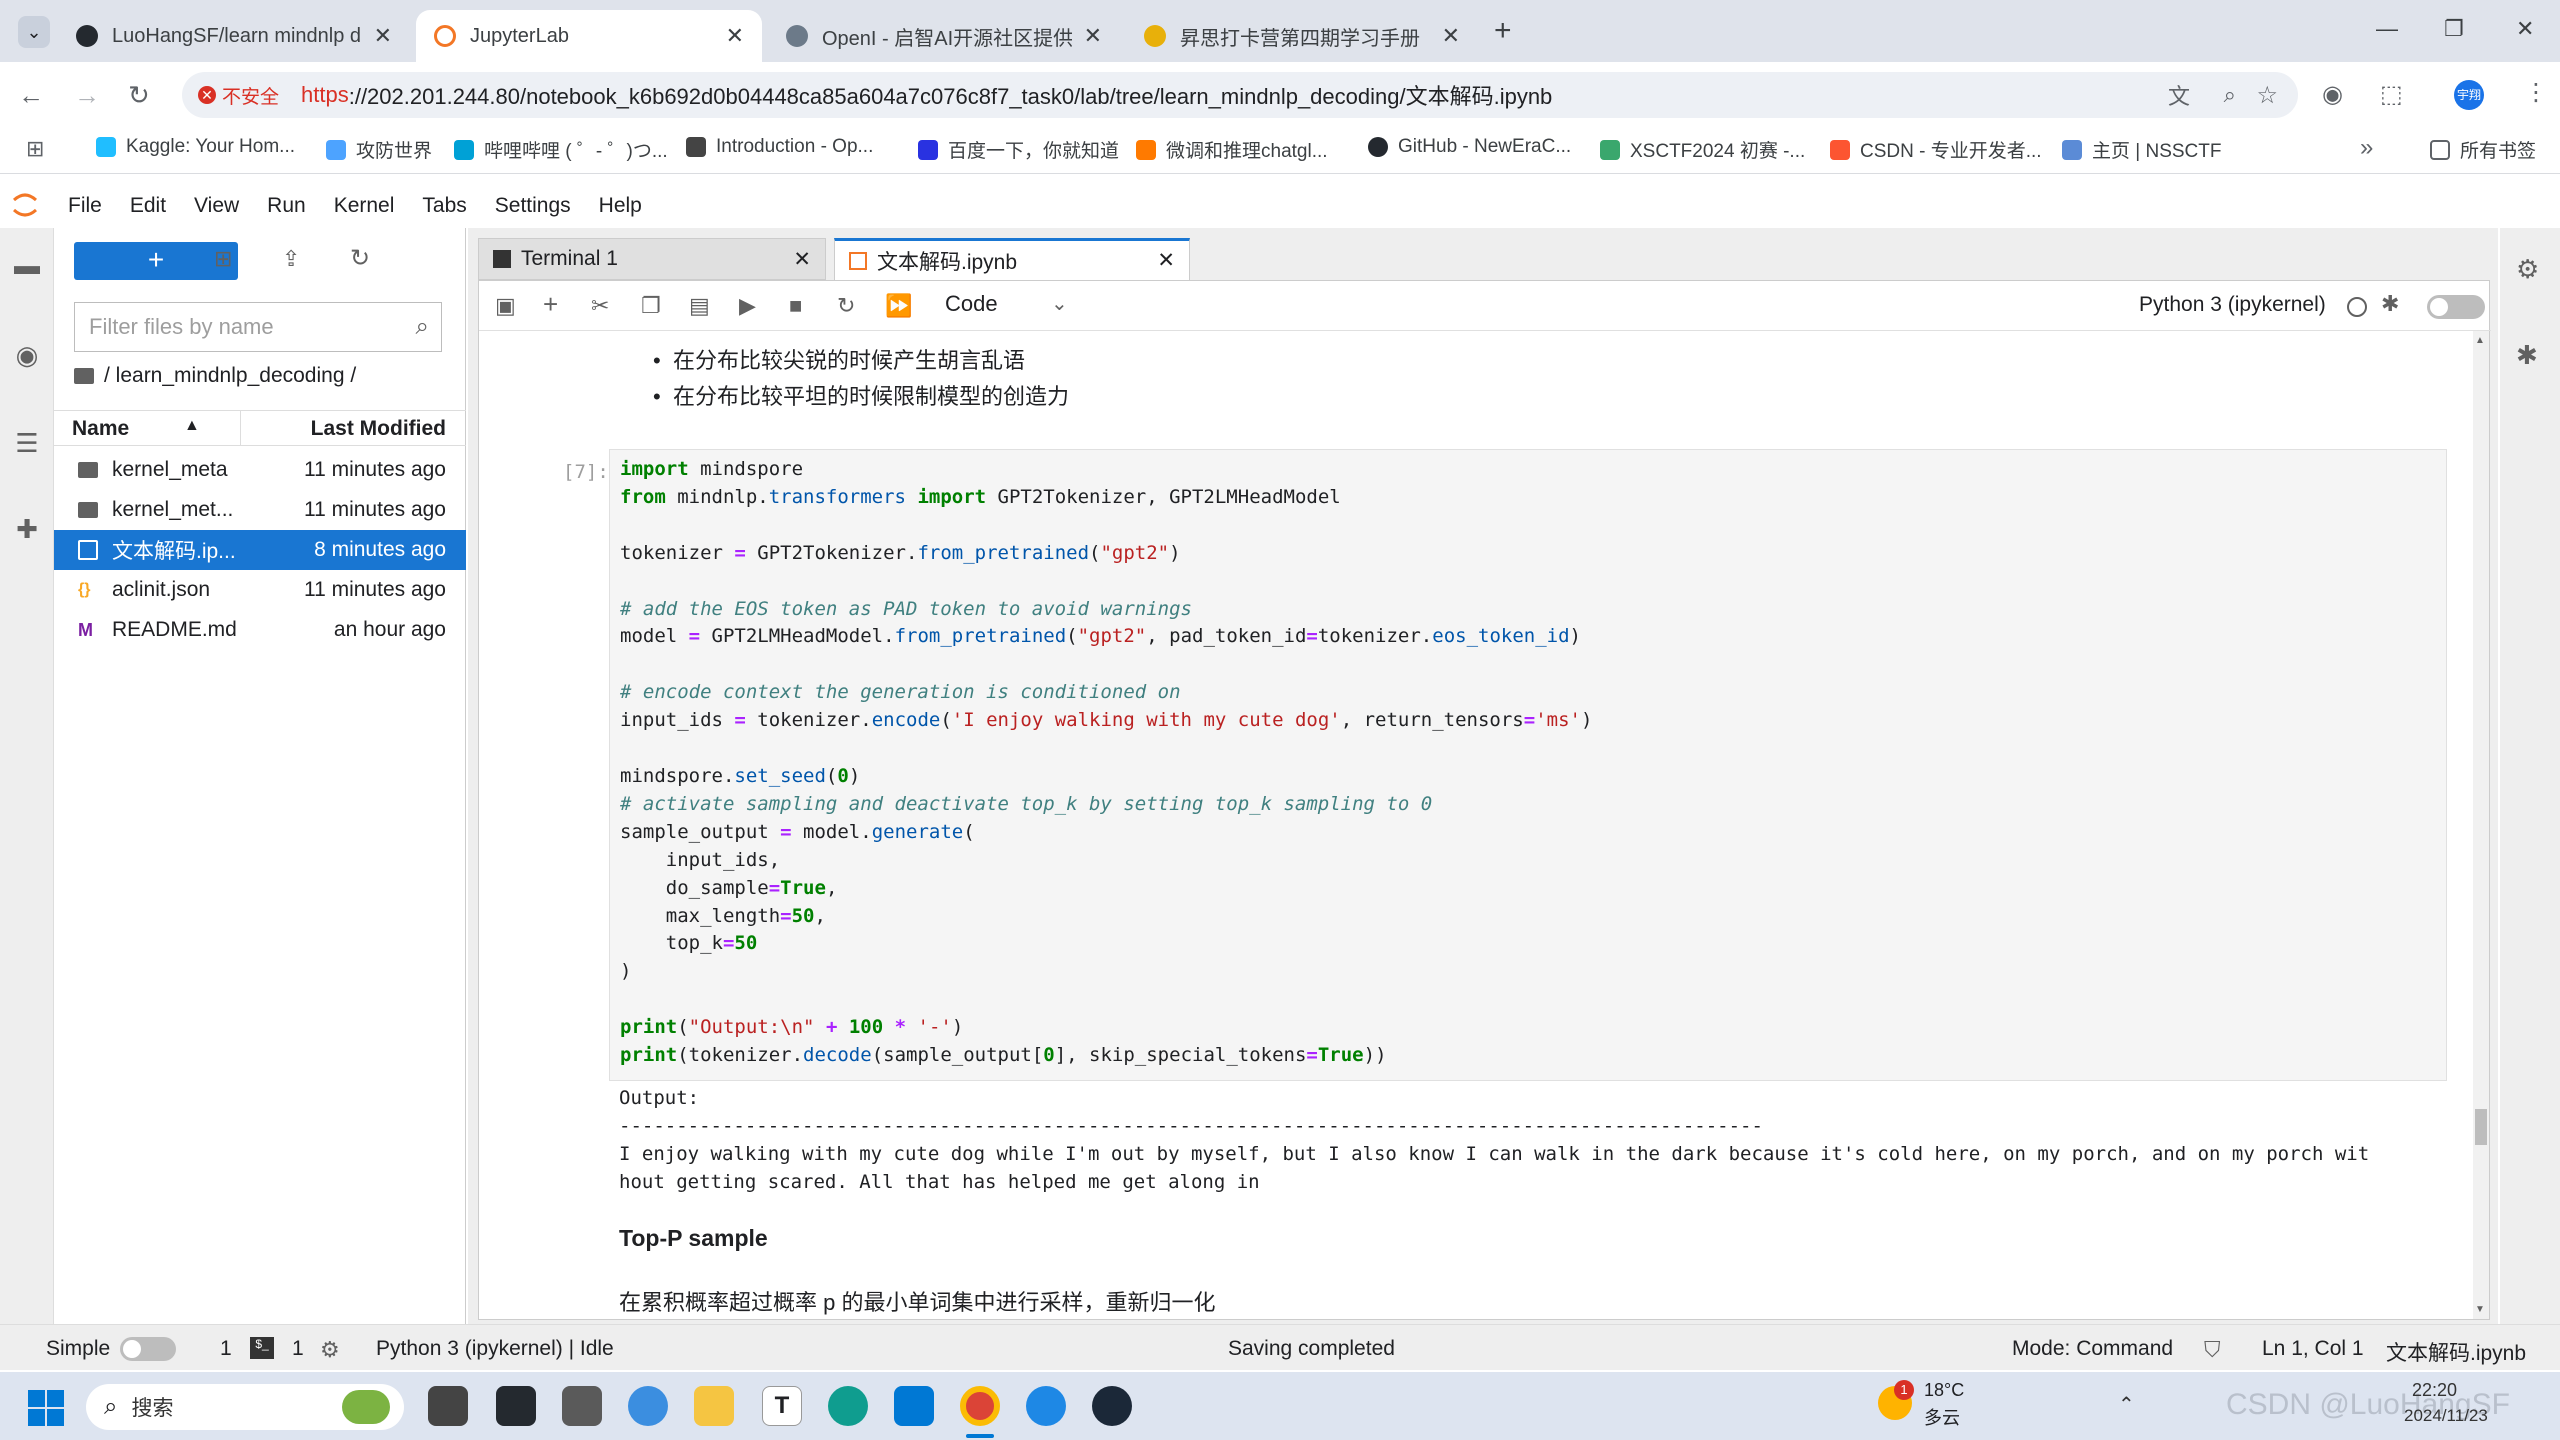 The height and width of the screenshot is (1440, 2560). Describe the element at coordinates (589, 36) in the screenshot. I see `browser-tab-jupyterlab: JupyterLab ✕` at that location.